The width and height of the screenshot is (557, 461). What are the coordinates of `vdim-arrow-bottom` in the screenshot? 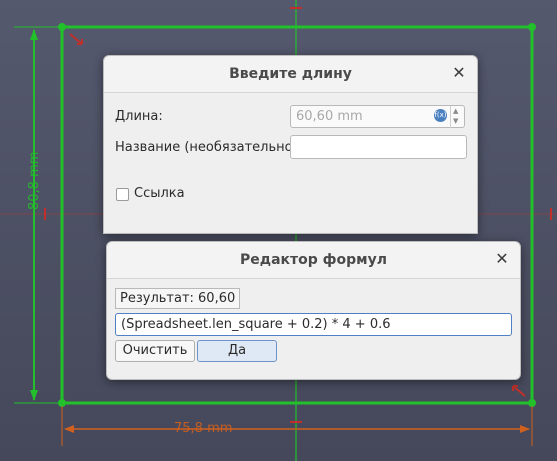 It's located at (34, 395).